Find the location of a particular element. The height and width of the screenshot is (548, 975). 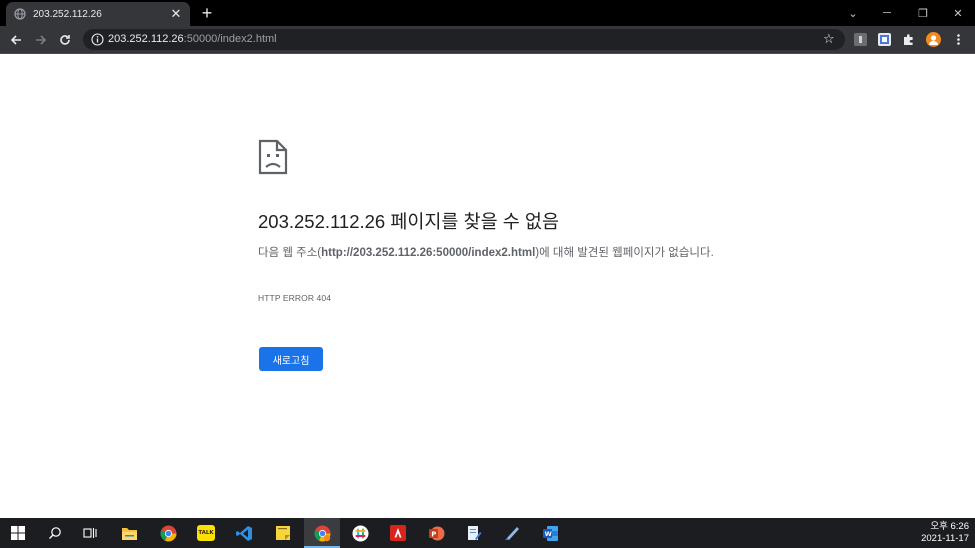

restore-button: ❐ is located at coordinates (923, 13).